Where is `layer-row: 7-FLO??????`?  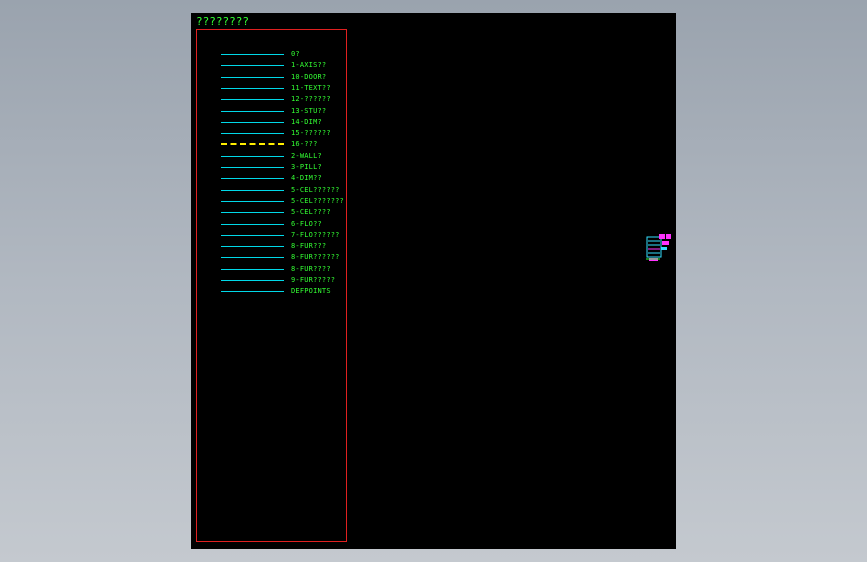
layer-row: 7-FLO?????? is located at coordinates (272, 235).